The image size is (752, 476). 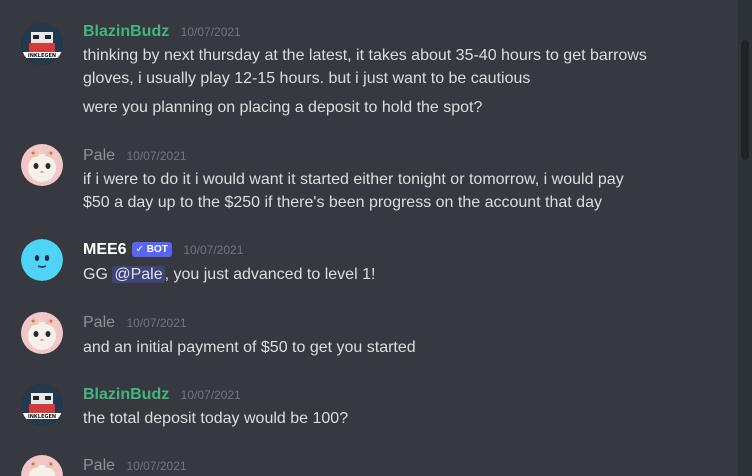 I want to click on message-text: GG @Pale, you just advanced to level 1!, so click(x=229, y=275).